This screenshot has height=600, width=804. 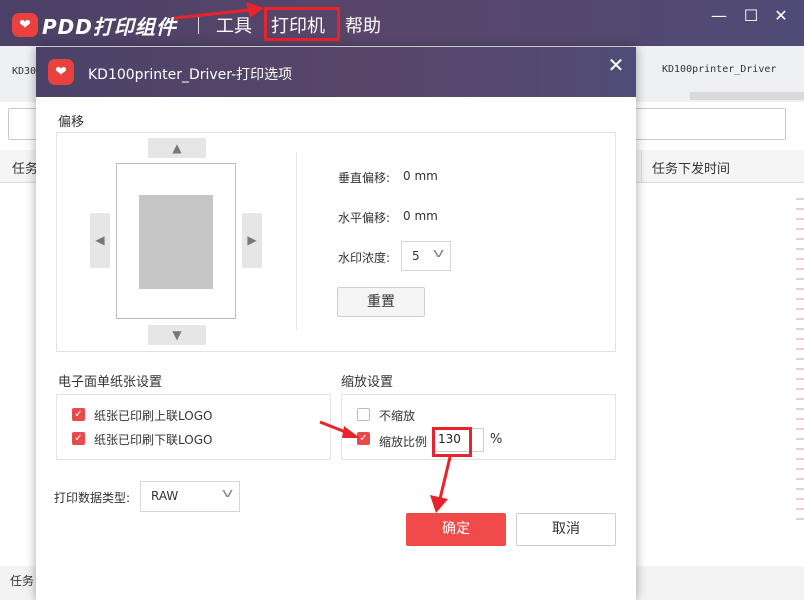 I want to click on dialog-close-icon: ✕, so click(x=616, y=65).